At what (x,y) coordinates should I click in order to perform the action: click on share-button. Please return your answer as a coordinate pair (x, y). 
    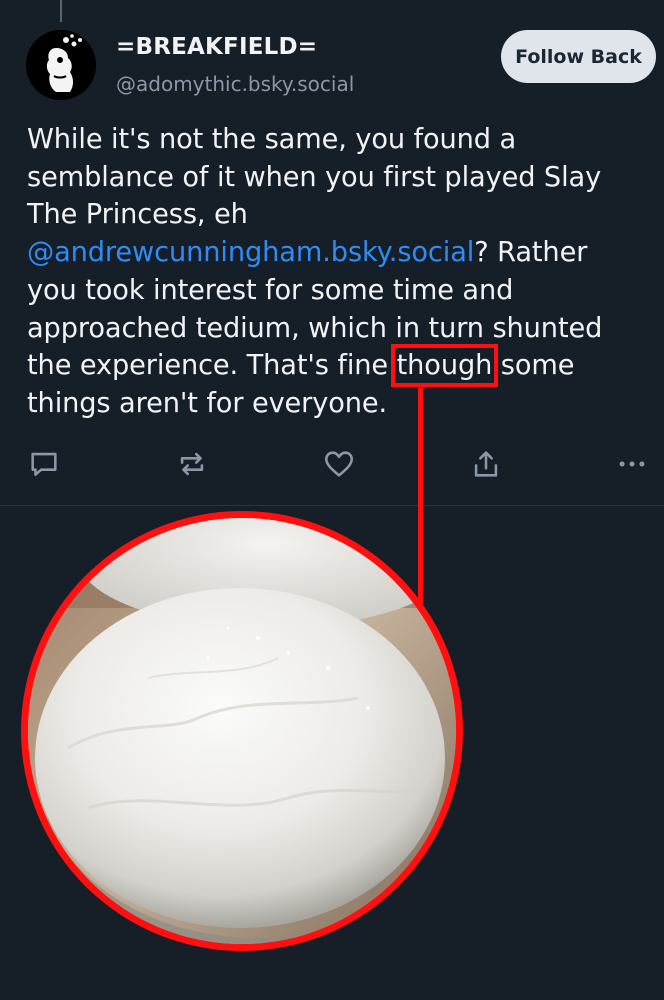
    Looking at the image, I should click on (486, 464).